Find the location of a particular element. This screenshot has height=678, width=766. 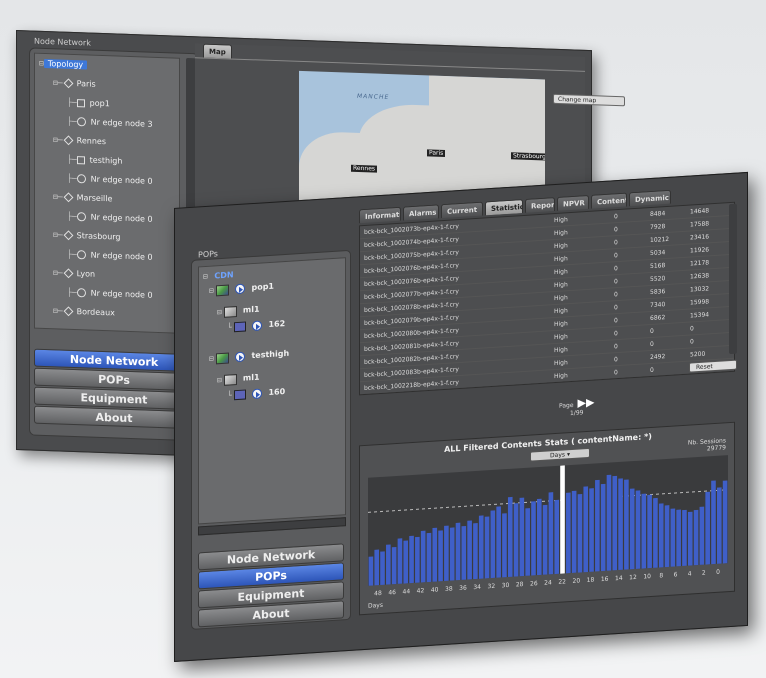

tree-row: ⊟─ Bordeaux is located at coordinates (84, 312).